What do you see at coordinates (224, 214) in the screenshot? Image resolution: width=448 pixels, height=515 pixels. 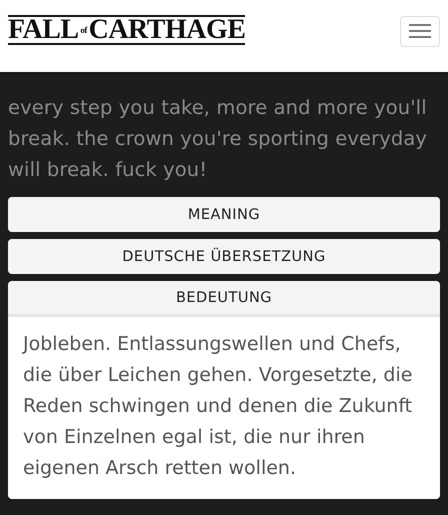 I see `accordion-header: MEANING` at bounding box center [224, 214].